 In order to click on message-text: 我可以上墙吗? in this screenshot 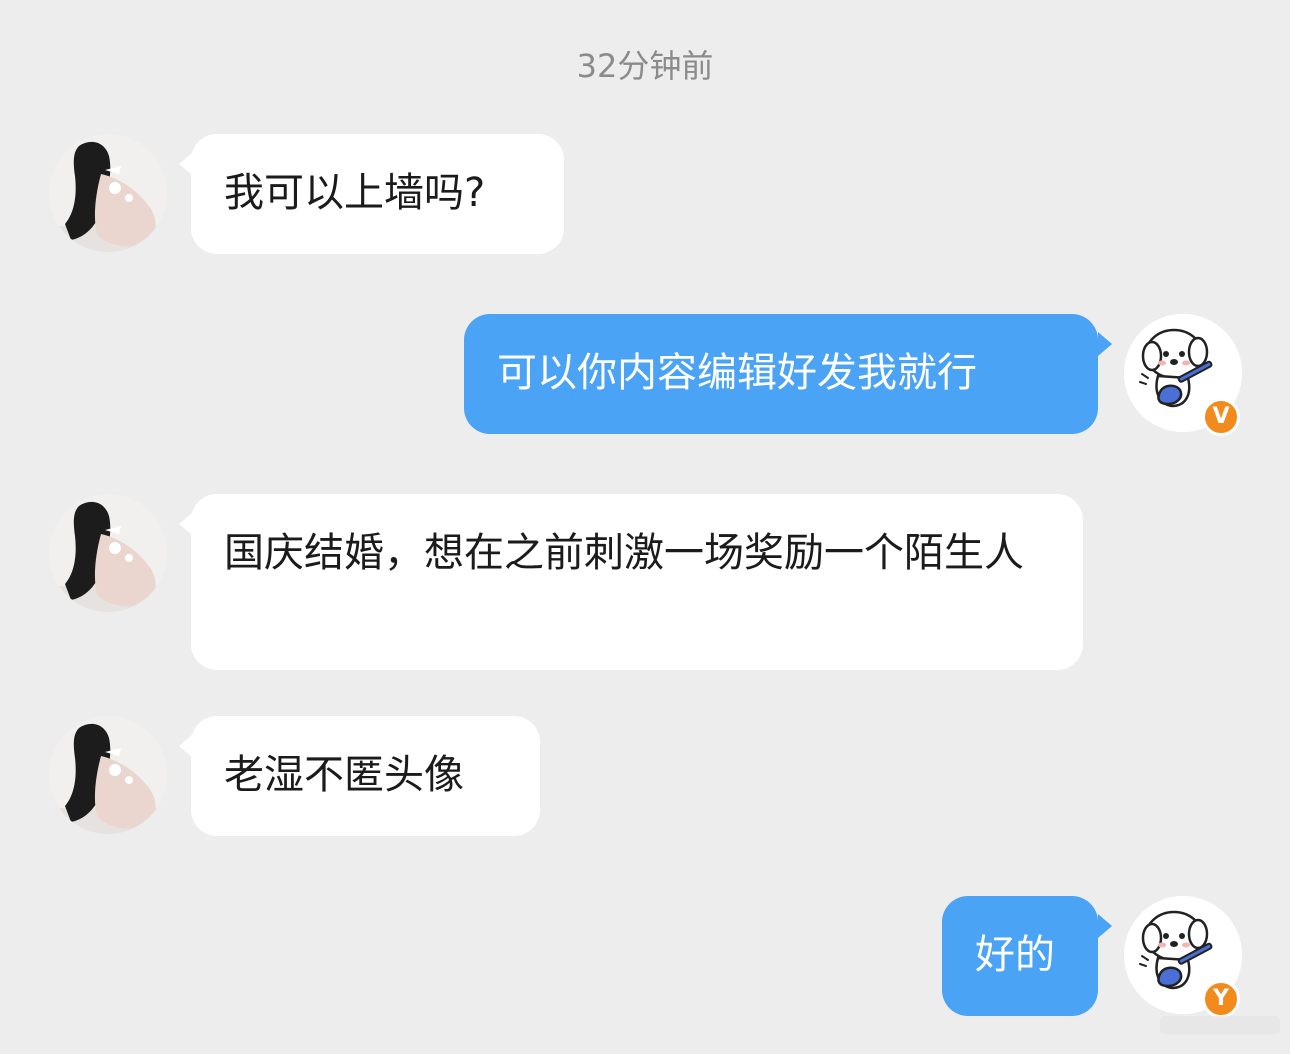, I will do `click(355, 193)`.